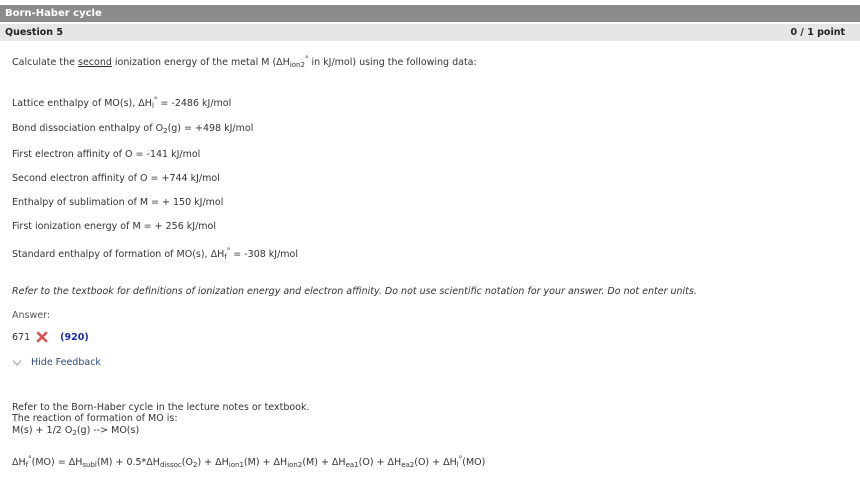 This screenshot has width=860, height=484. I want to click on hide-feedback-toggle: Hide Feedback, so click(56, 362).